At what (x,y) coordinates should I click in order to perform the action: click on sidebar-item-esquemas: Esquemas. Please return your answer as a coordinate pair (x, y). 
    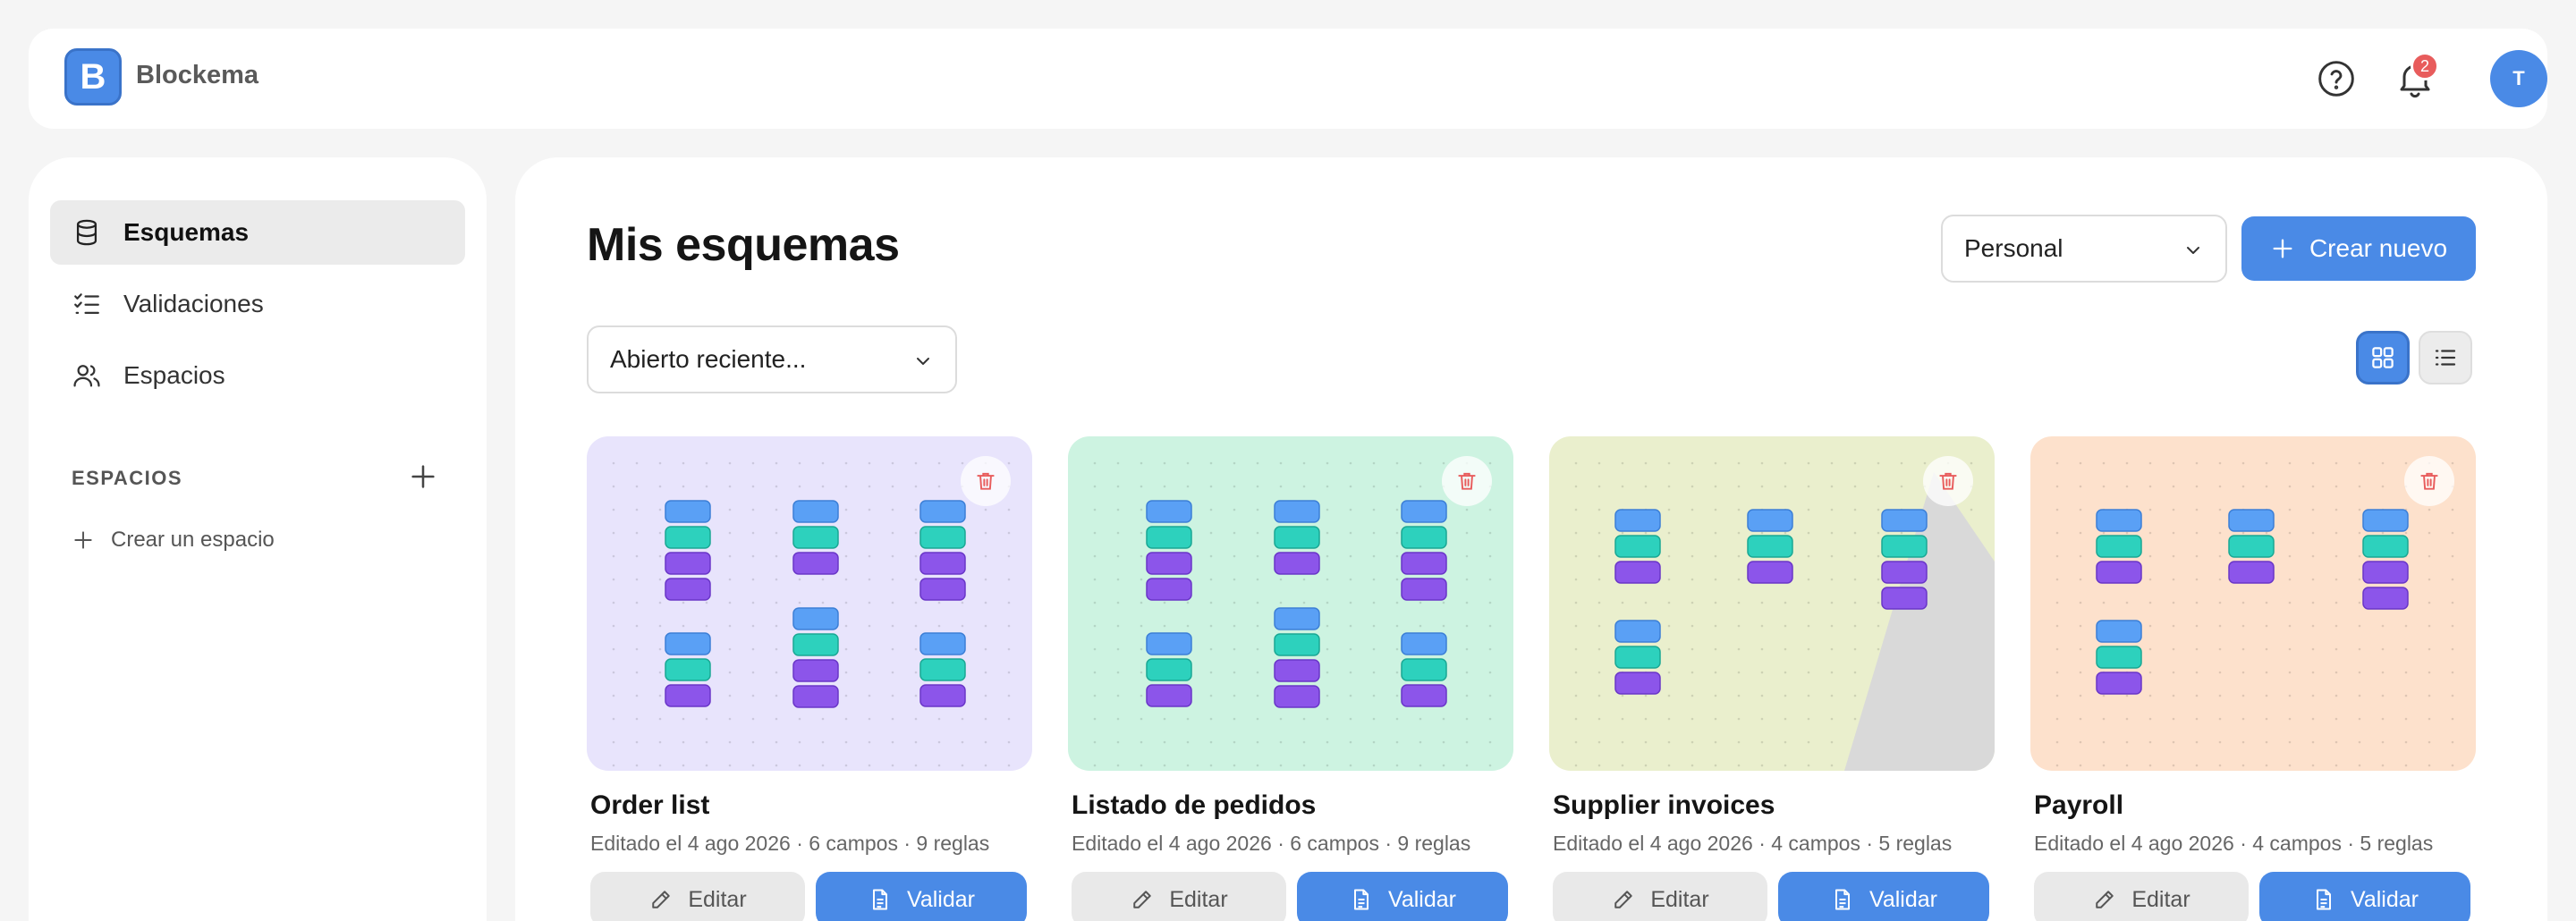
    Looking at the image, I should click on (257, 232).